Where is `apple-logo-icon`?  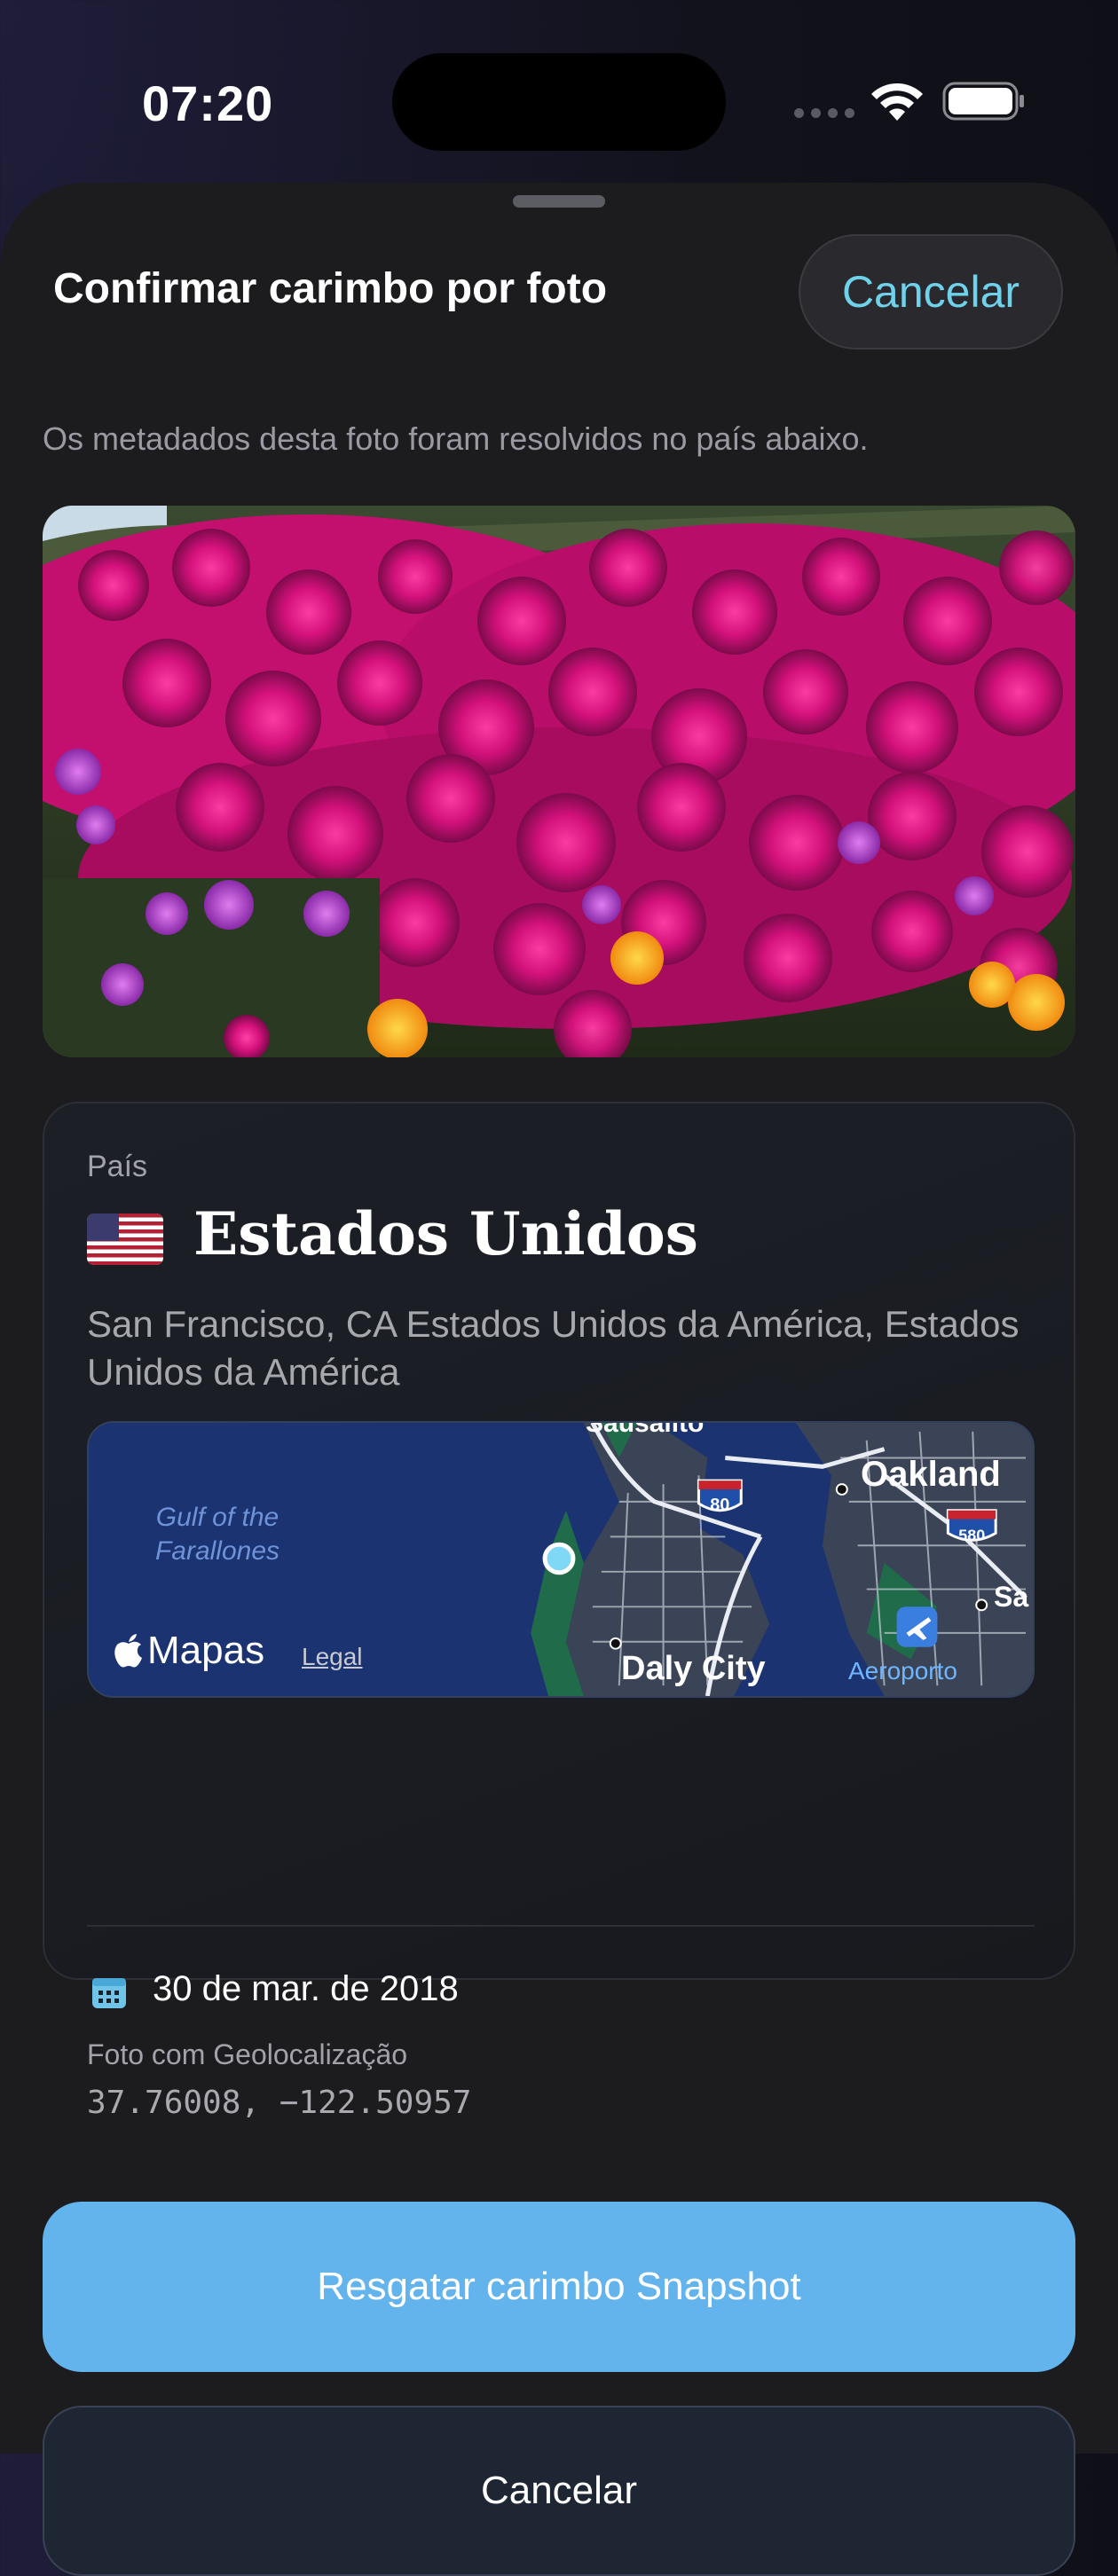
apple-logo-icon is located at coordinates (128, 1651).